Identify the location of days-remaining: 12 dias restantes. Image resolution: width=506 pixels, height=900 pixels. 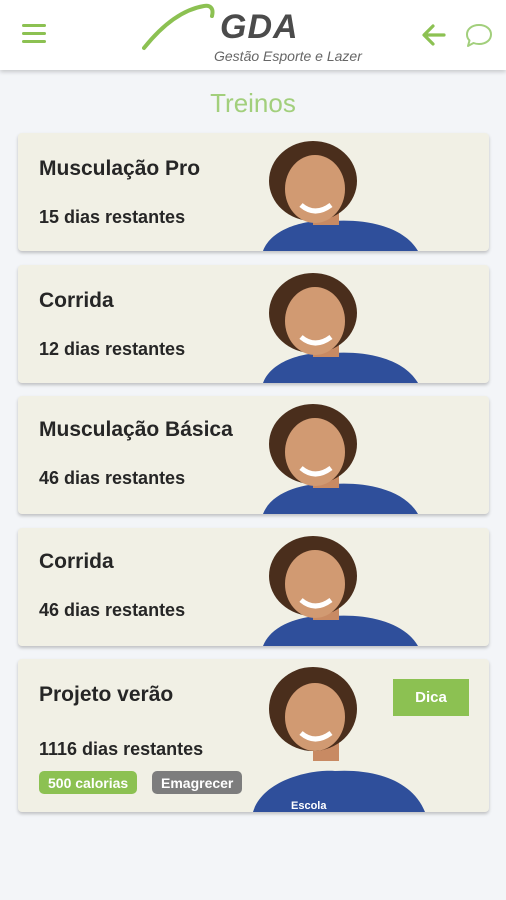
(112, 349).